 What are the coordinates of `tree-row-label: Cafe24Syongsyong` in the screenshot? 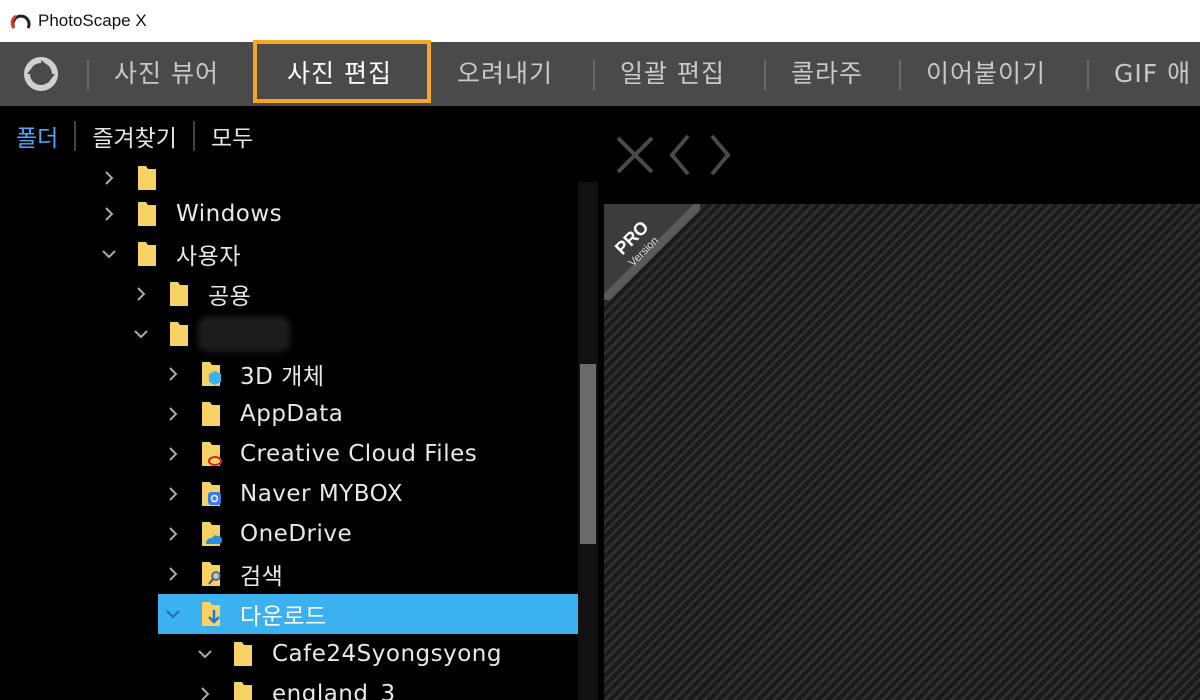 It's located at (387, 654).